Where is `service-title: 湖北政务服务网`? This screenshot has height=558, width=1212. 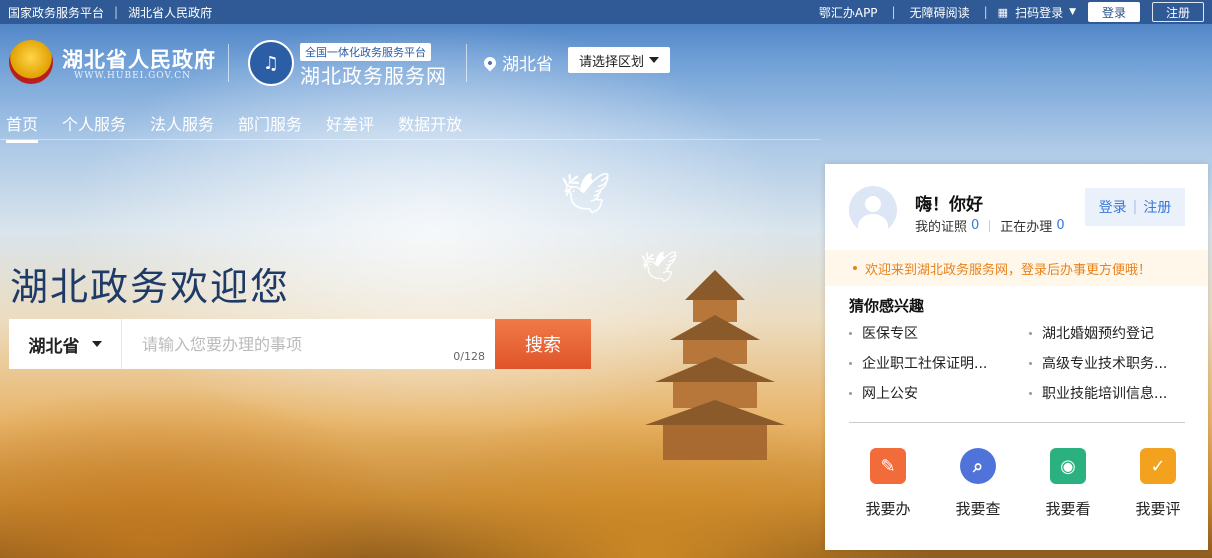 service-title: 湖北政务服务网 is located at coordinates (373, 74).